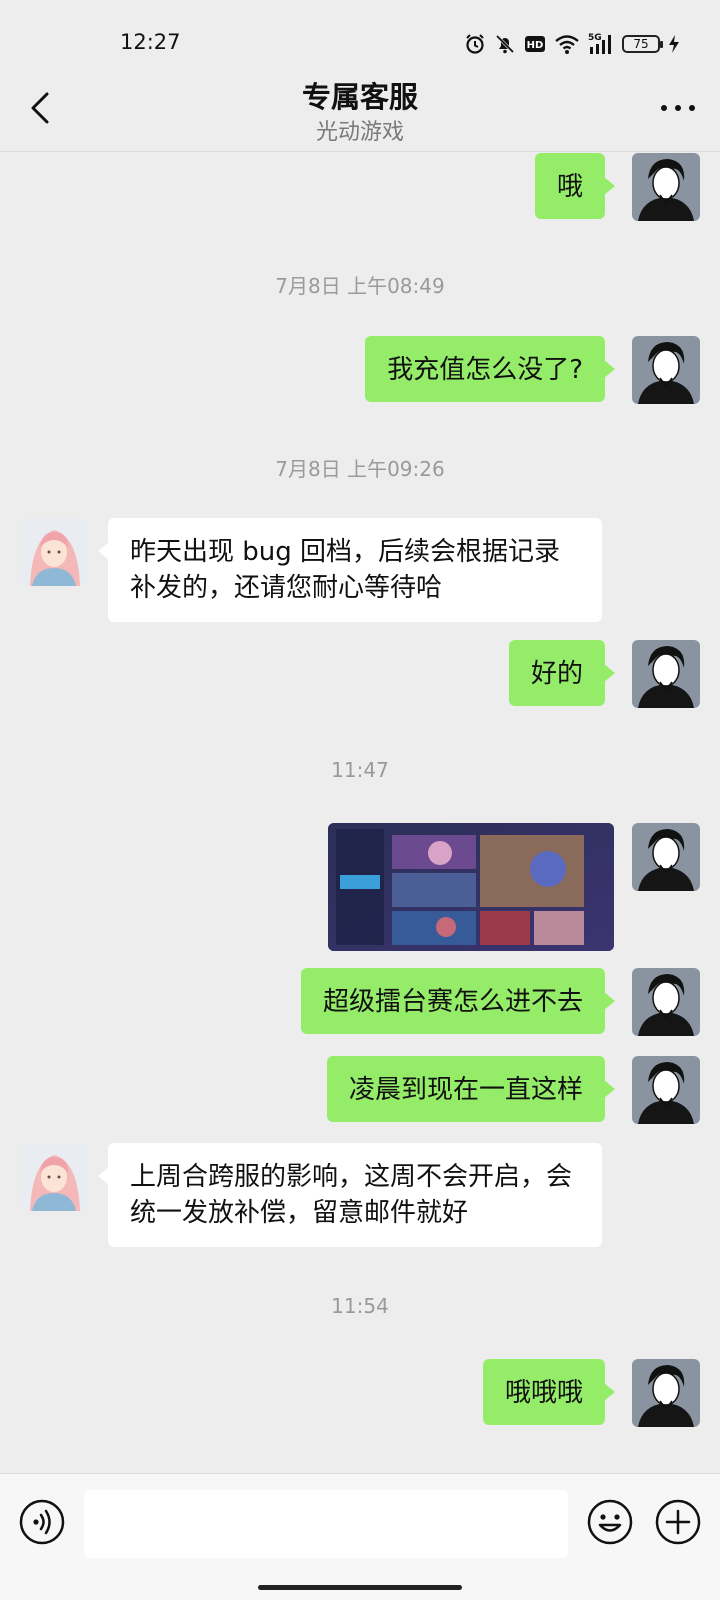  Describe the element at coordinates (150, 42) in the screenshot. I see `status-time: 12:27` at that location.